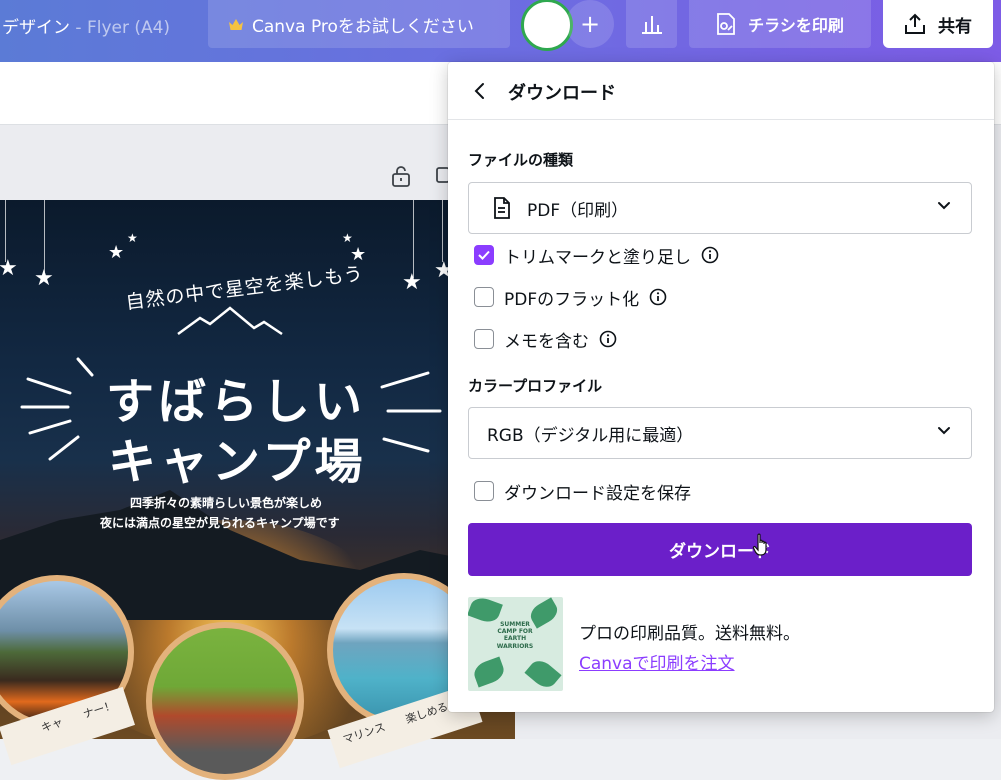  What do you see at coordinates (657, 661) in the screenshot?
I see `order-print-link: Canvaで印刷を注文` at bounding box center [657, 661].